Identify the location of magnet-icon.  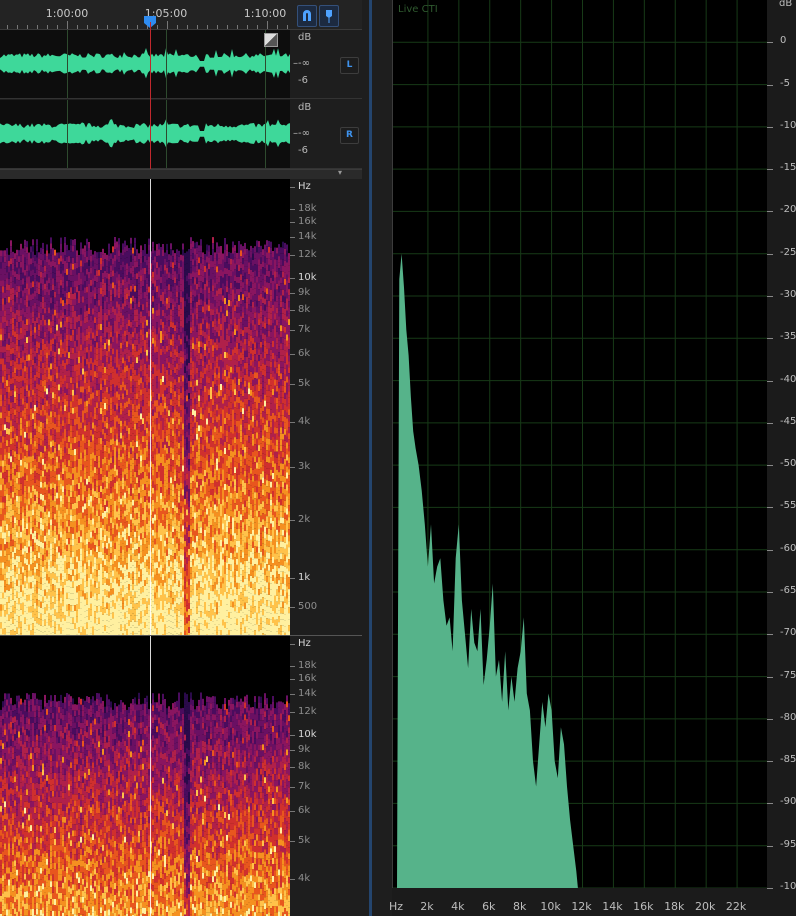
(307, 15).